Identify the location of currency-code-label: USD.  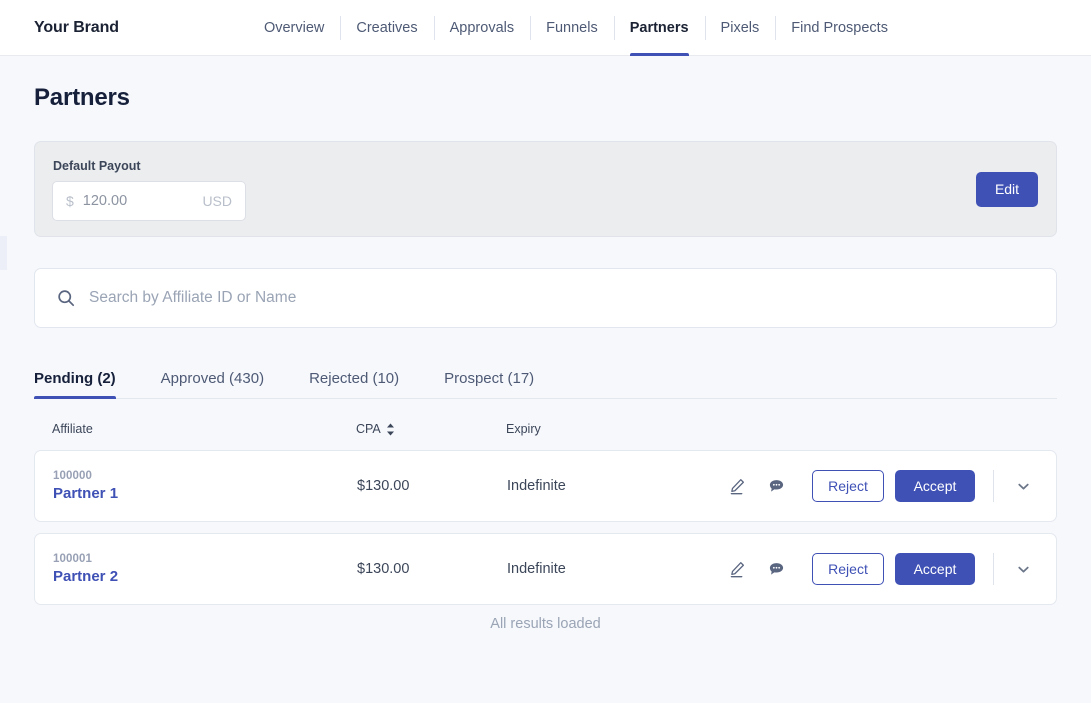
(217, 201).